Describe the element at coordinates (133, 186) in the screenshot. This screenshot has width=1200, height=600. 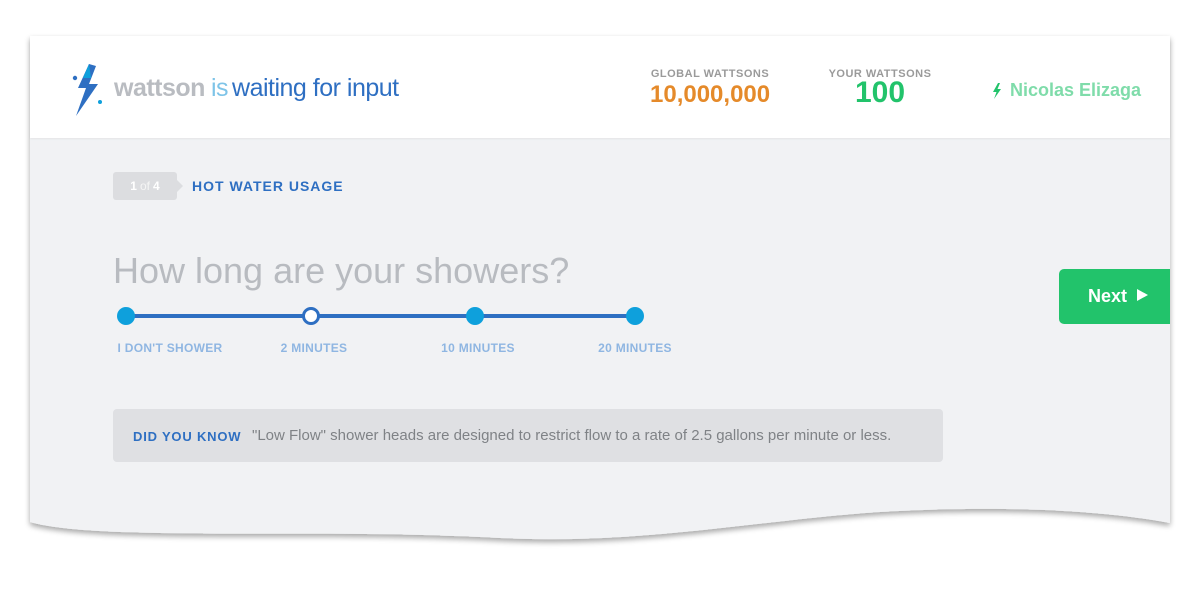
I see `step-current: 1` at that location.